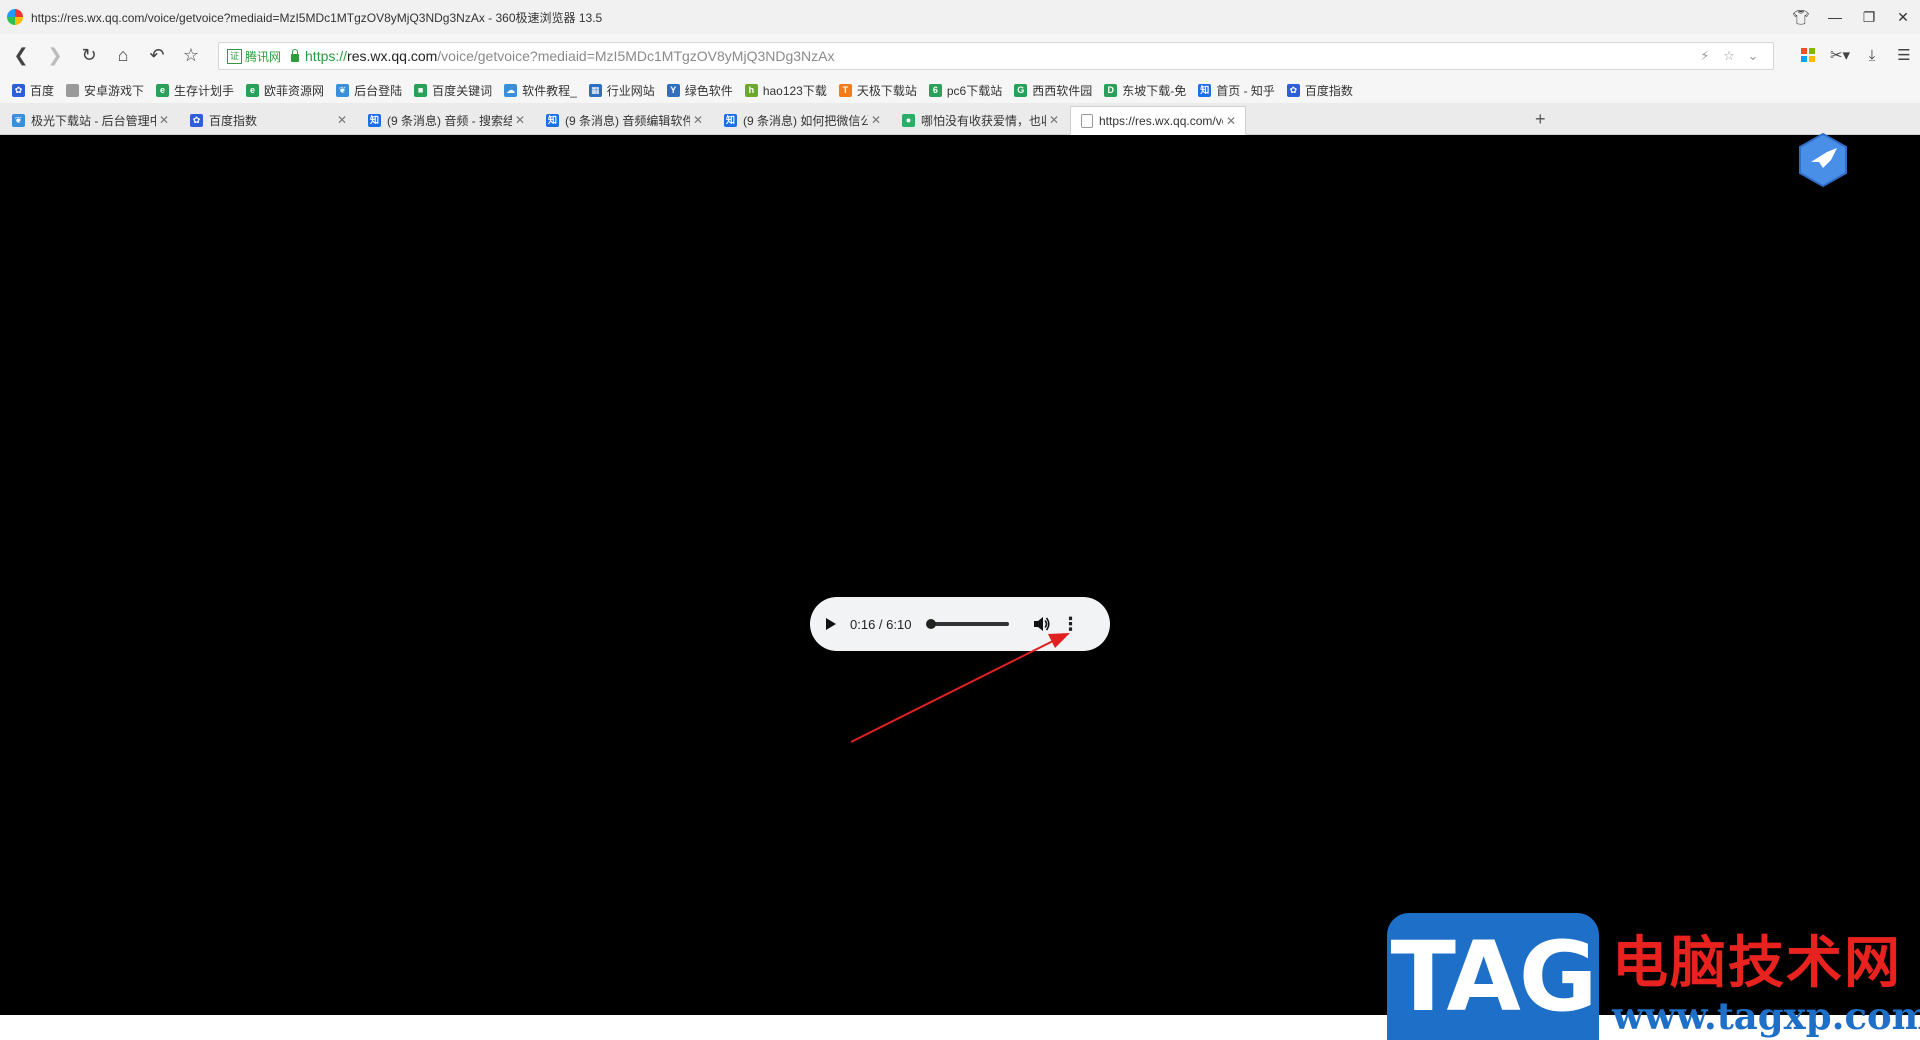 The width and height of the screenshot is (1920, 1040). What do you see at coordinates (268, 120) in the screenshot?
I see `tab: ✿ 百度指数 ✕` at bounding box center [268, 120].